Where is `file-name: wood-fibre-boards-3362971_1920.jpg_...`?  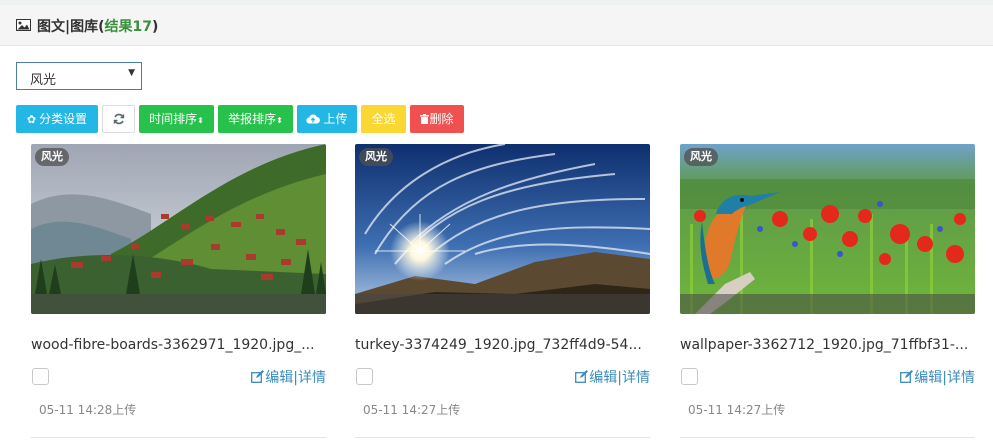 file-name: wood-fibre-boards-3362971_1920.jpg_... is located at coordinates (173, 345).